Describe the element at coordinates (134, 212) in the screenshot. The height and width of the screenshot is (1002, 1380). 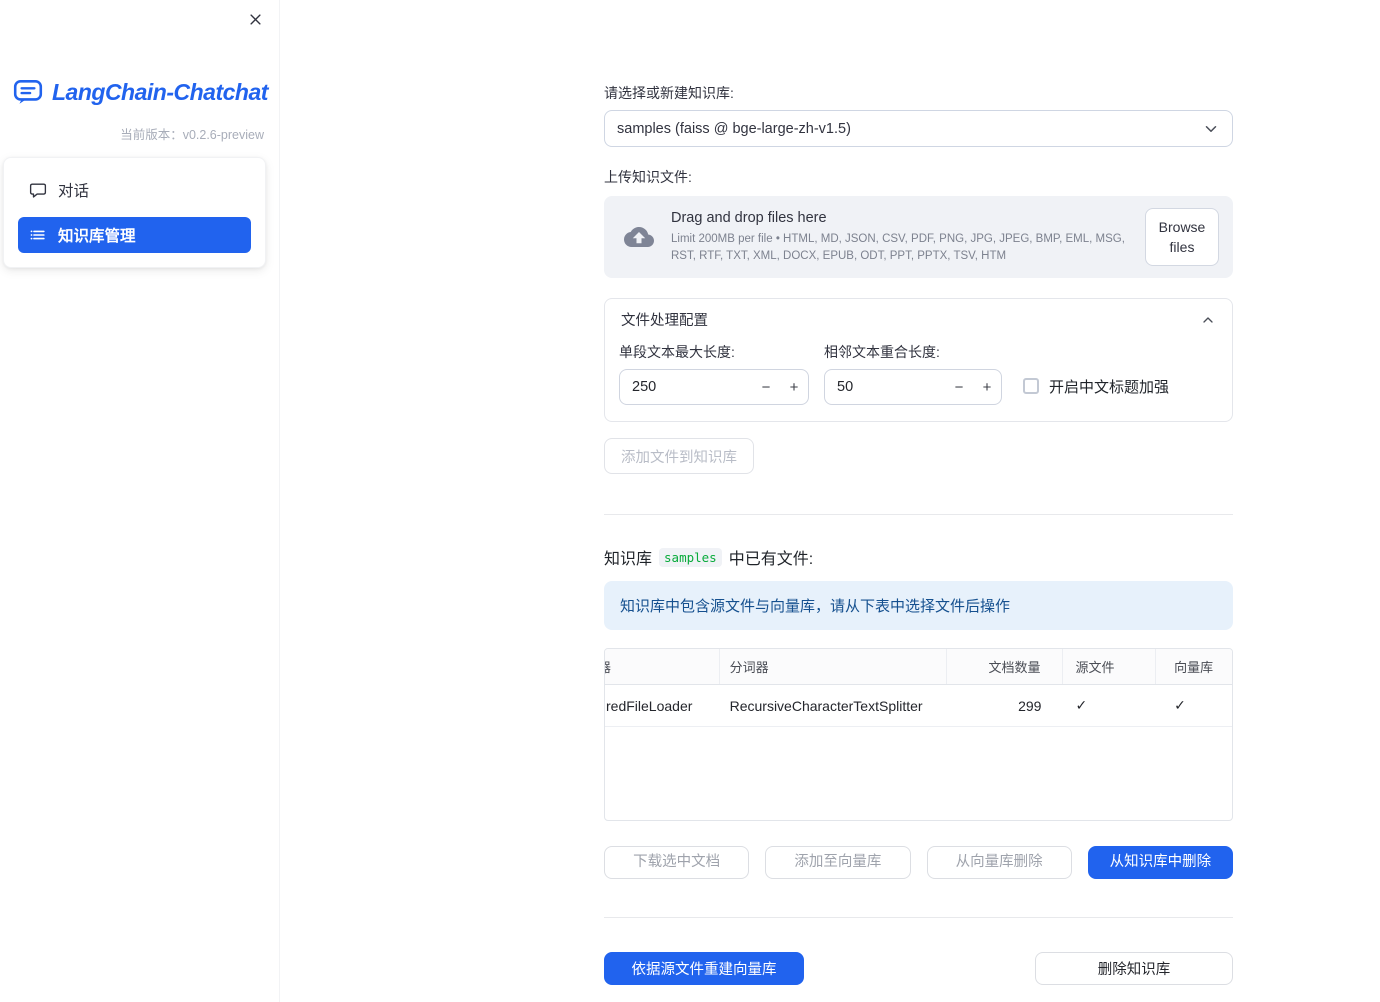
I see `sidebar-menu: 对话 知识库管理` at that location.